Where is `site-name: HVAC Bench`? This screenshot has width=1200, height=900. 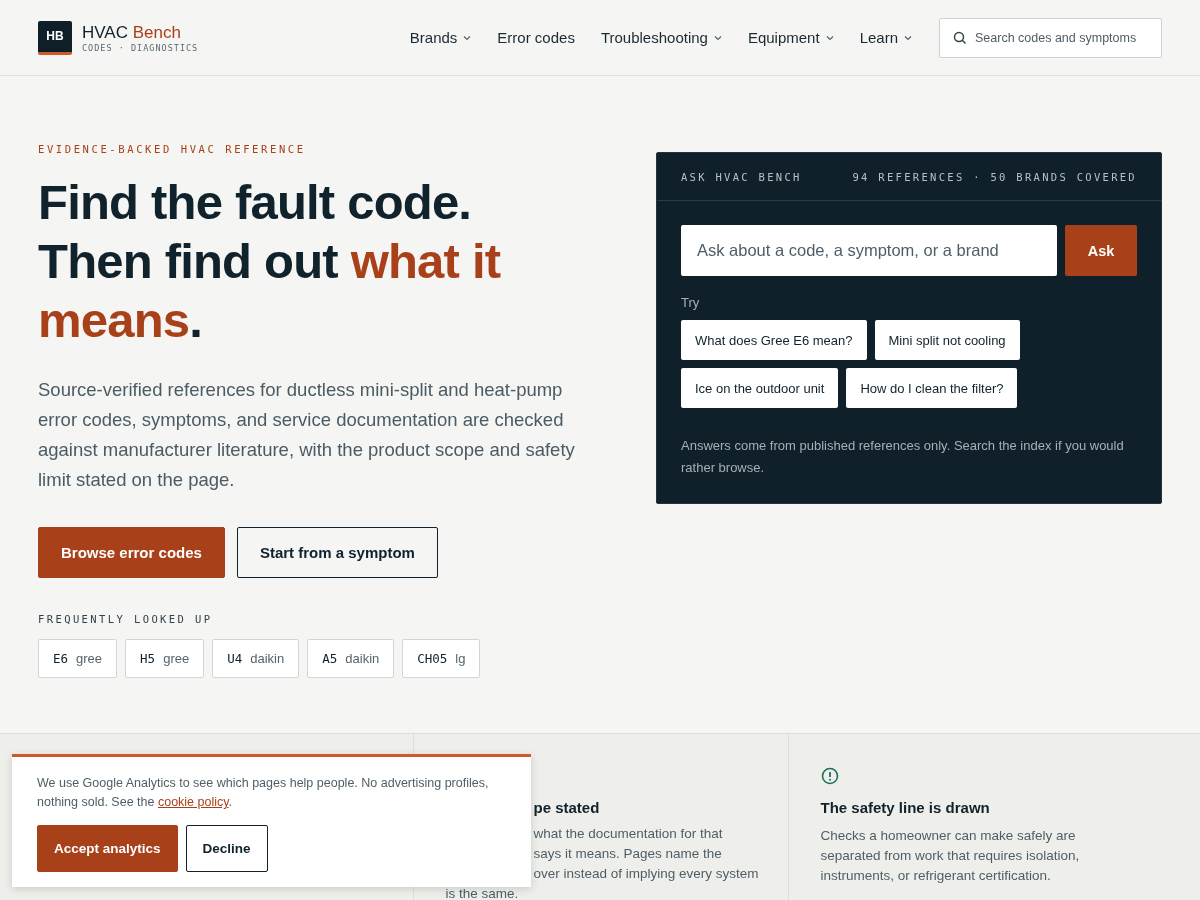
site-name: HVAC Bench is located at coordinates (140, 32).